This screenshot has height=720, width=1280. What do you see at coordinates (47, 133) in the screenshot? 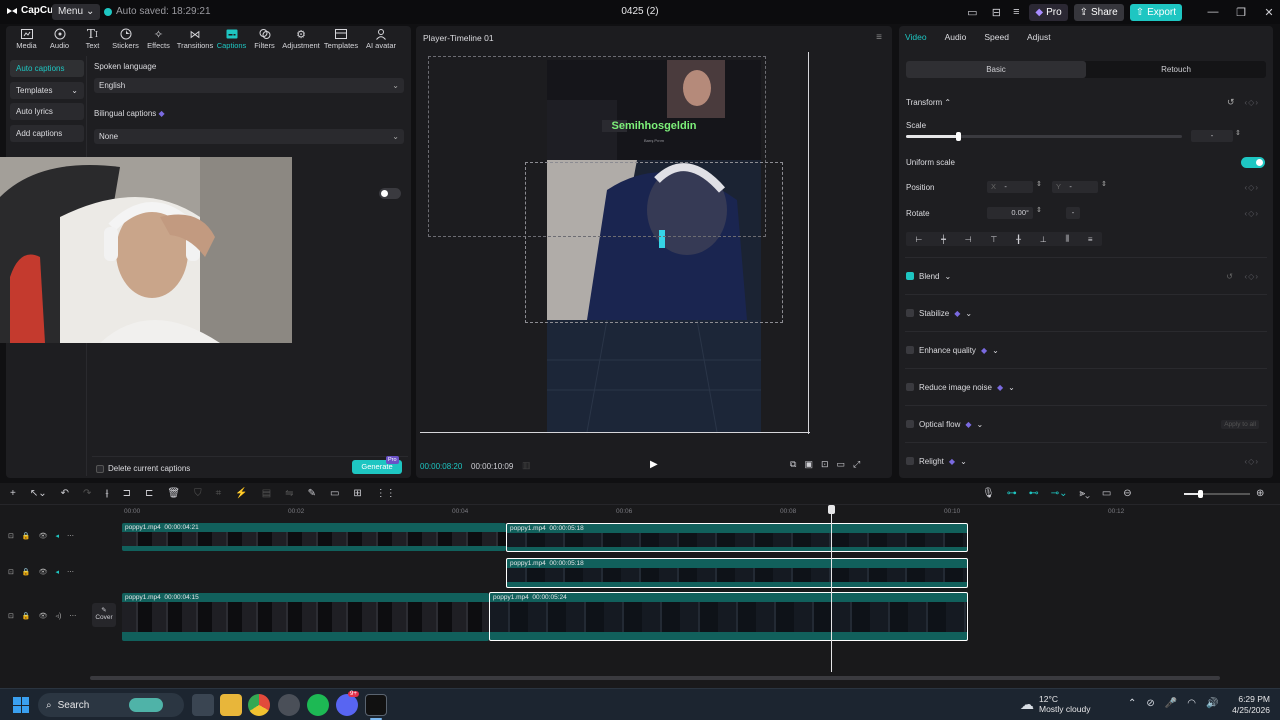
I see `subnav-add-captions: Add captions` at bounding box center [47, 133].